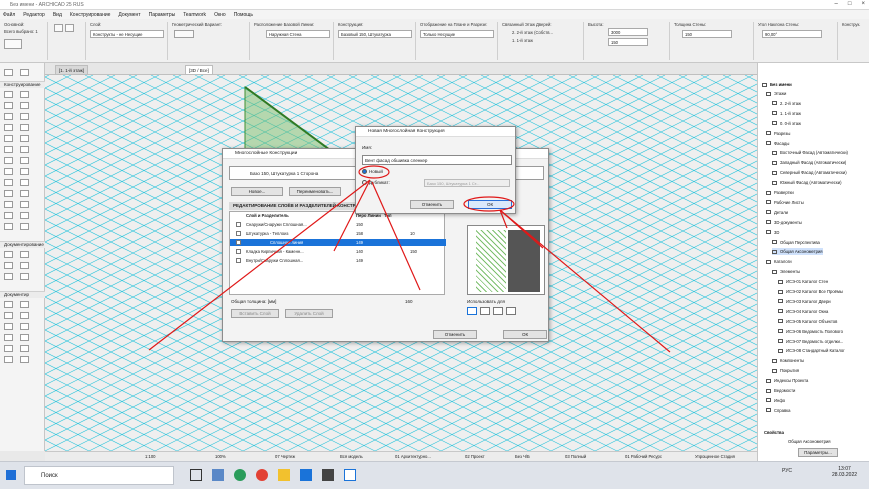 The height and width of the screenshot is (489, 869). Describe the element at coordinates (284, 475) in the screenshot. I see `explorer-icon` at that location.